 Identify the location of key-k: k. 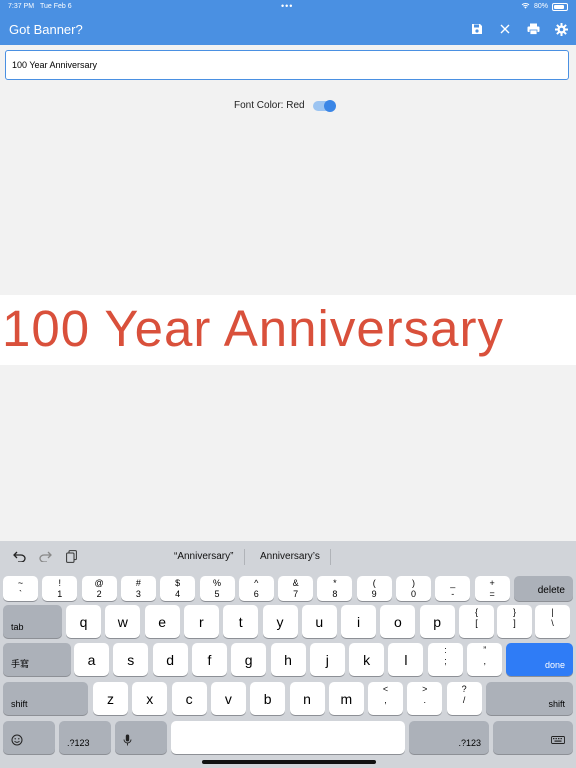
(367, 659).